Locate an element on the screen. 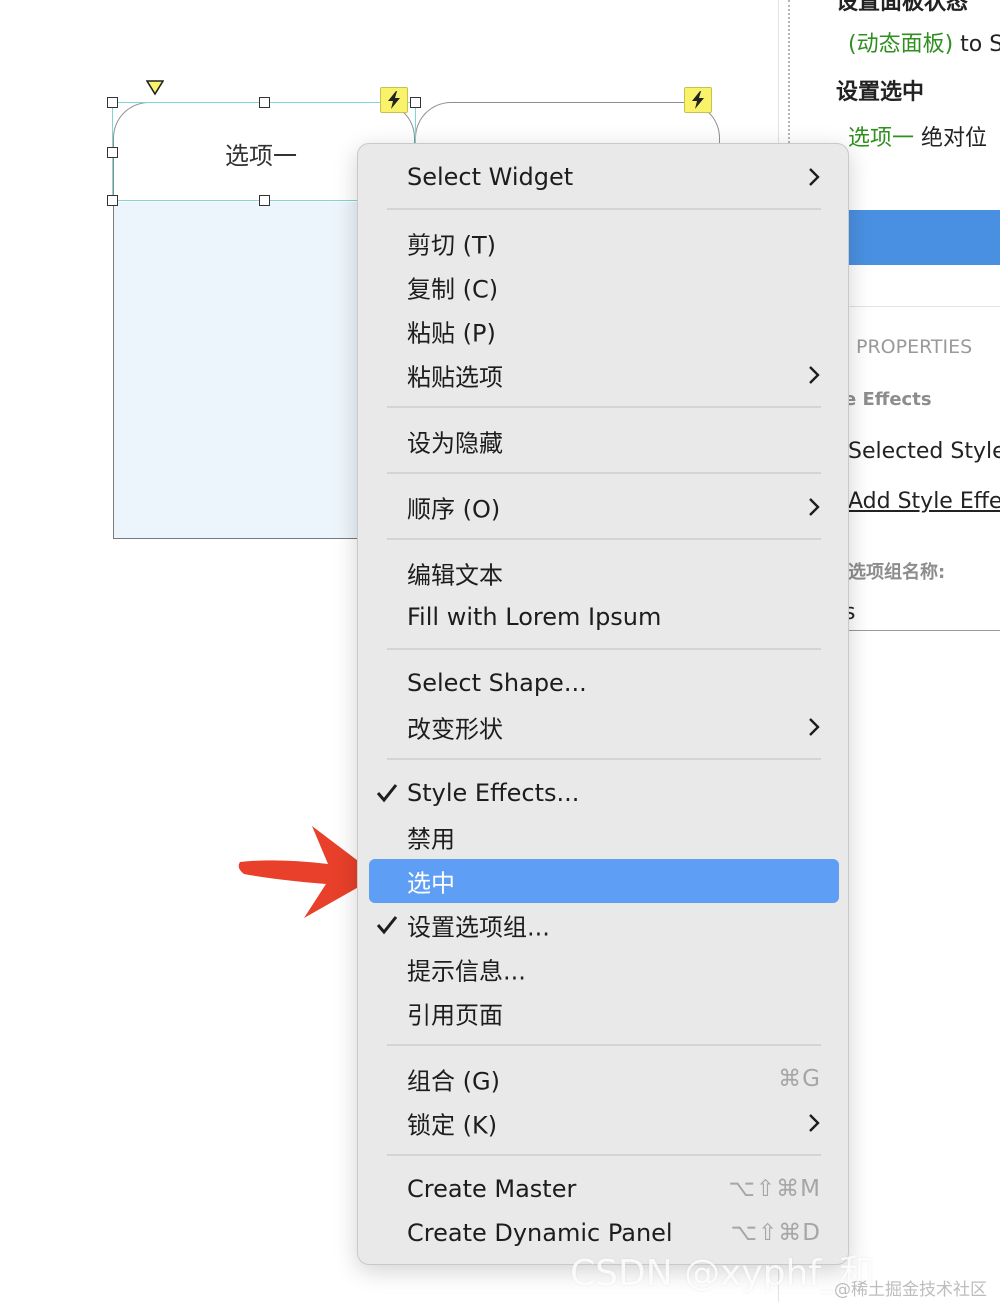 This screenshot has width=1000, height=1302. menu-item-change-shape: 改变形状 is located at coordinates (604, 727).